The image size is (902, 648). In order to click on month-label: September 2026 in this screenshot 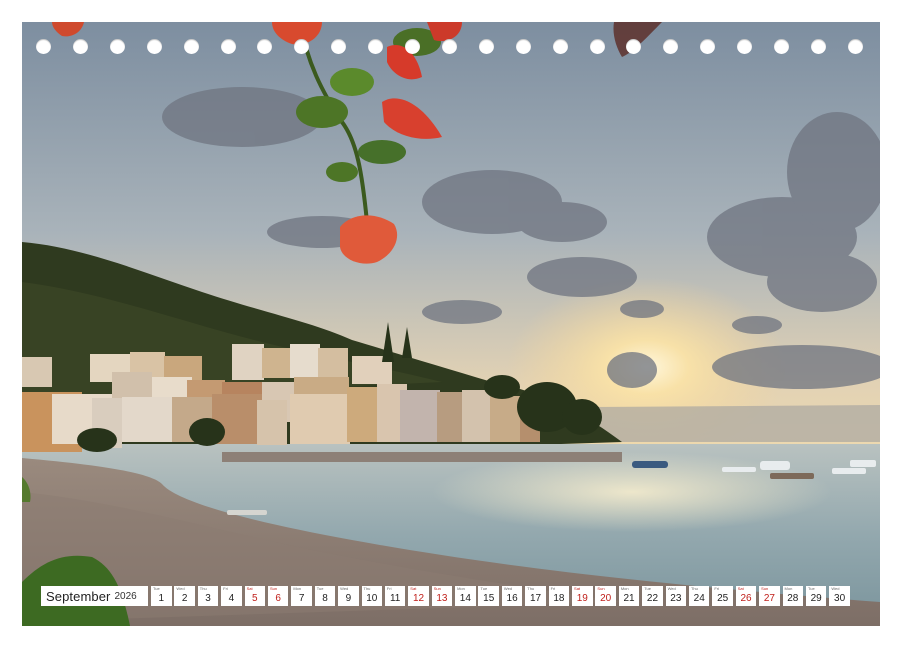, I will do `click(94, 596)`.